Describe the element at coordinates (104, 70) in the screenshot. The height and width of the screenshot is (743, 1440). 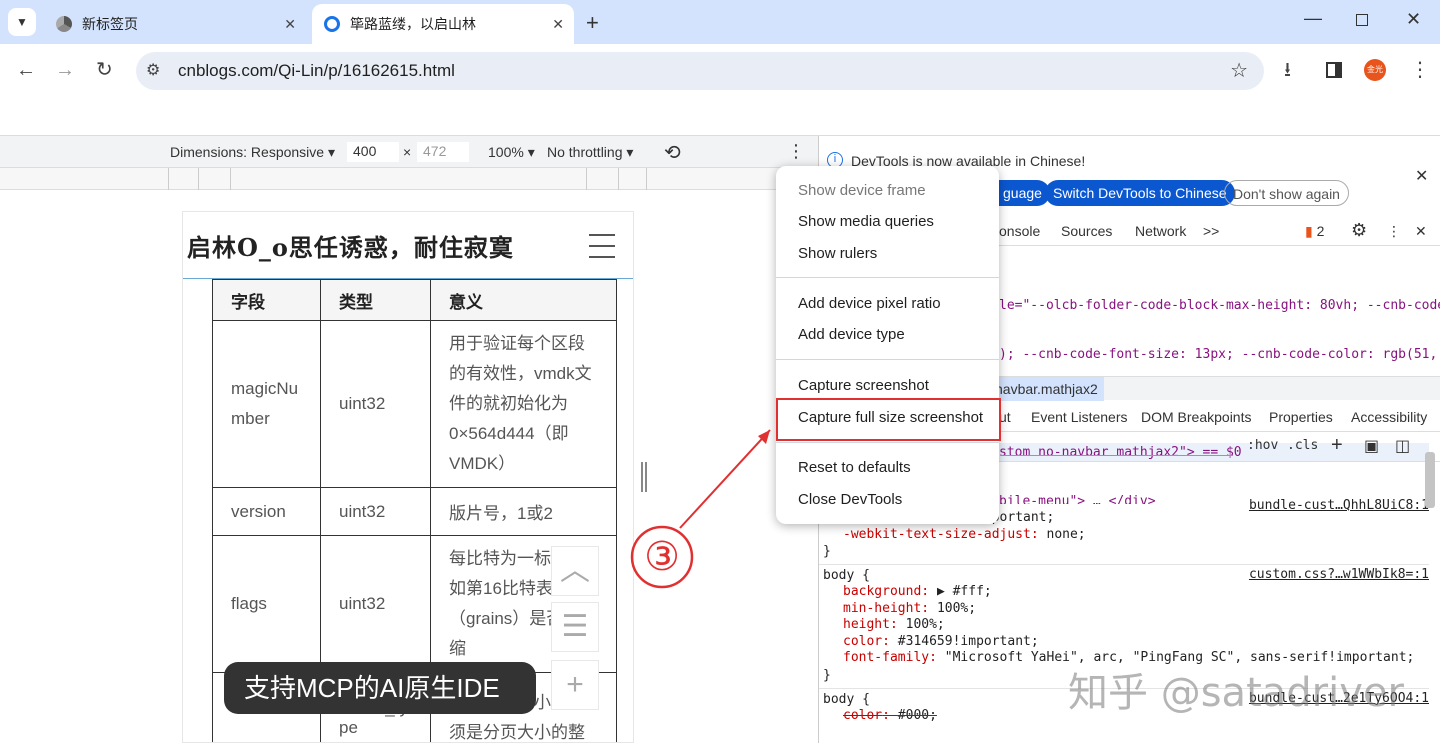
I see `reload-icon: ↻` at that location.